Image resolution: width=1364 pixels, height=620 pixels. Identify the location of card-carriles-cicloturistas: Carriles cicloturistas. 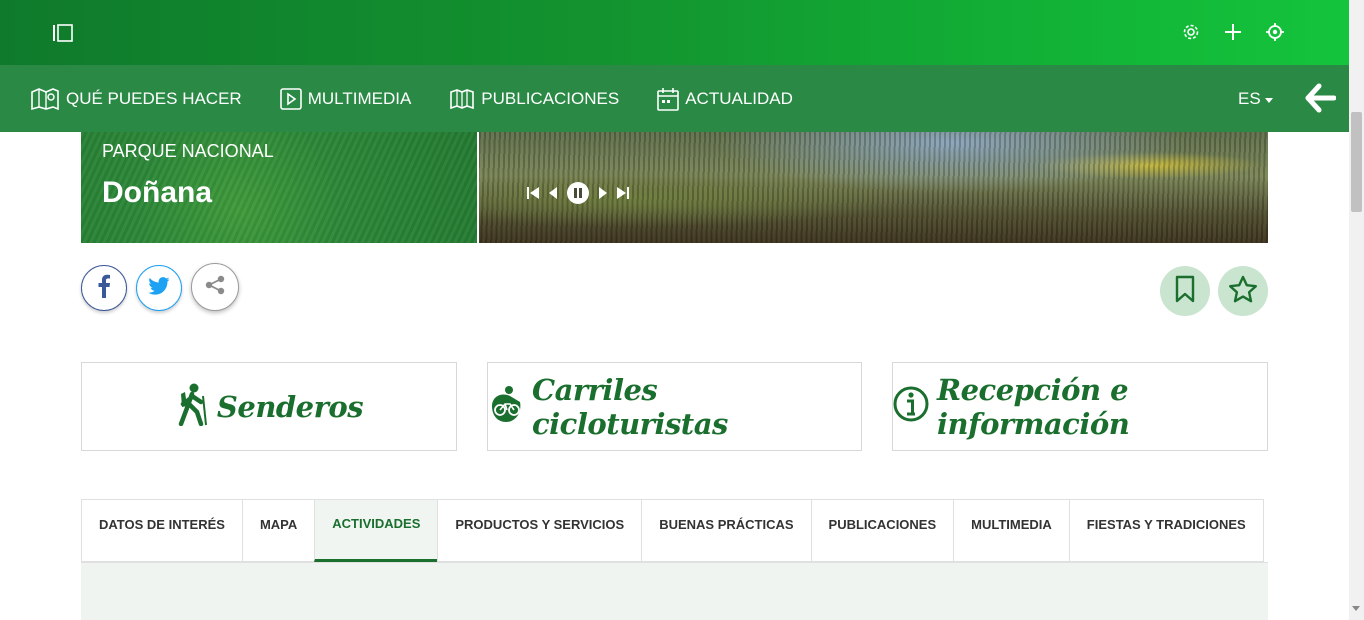
(674, 406).